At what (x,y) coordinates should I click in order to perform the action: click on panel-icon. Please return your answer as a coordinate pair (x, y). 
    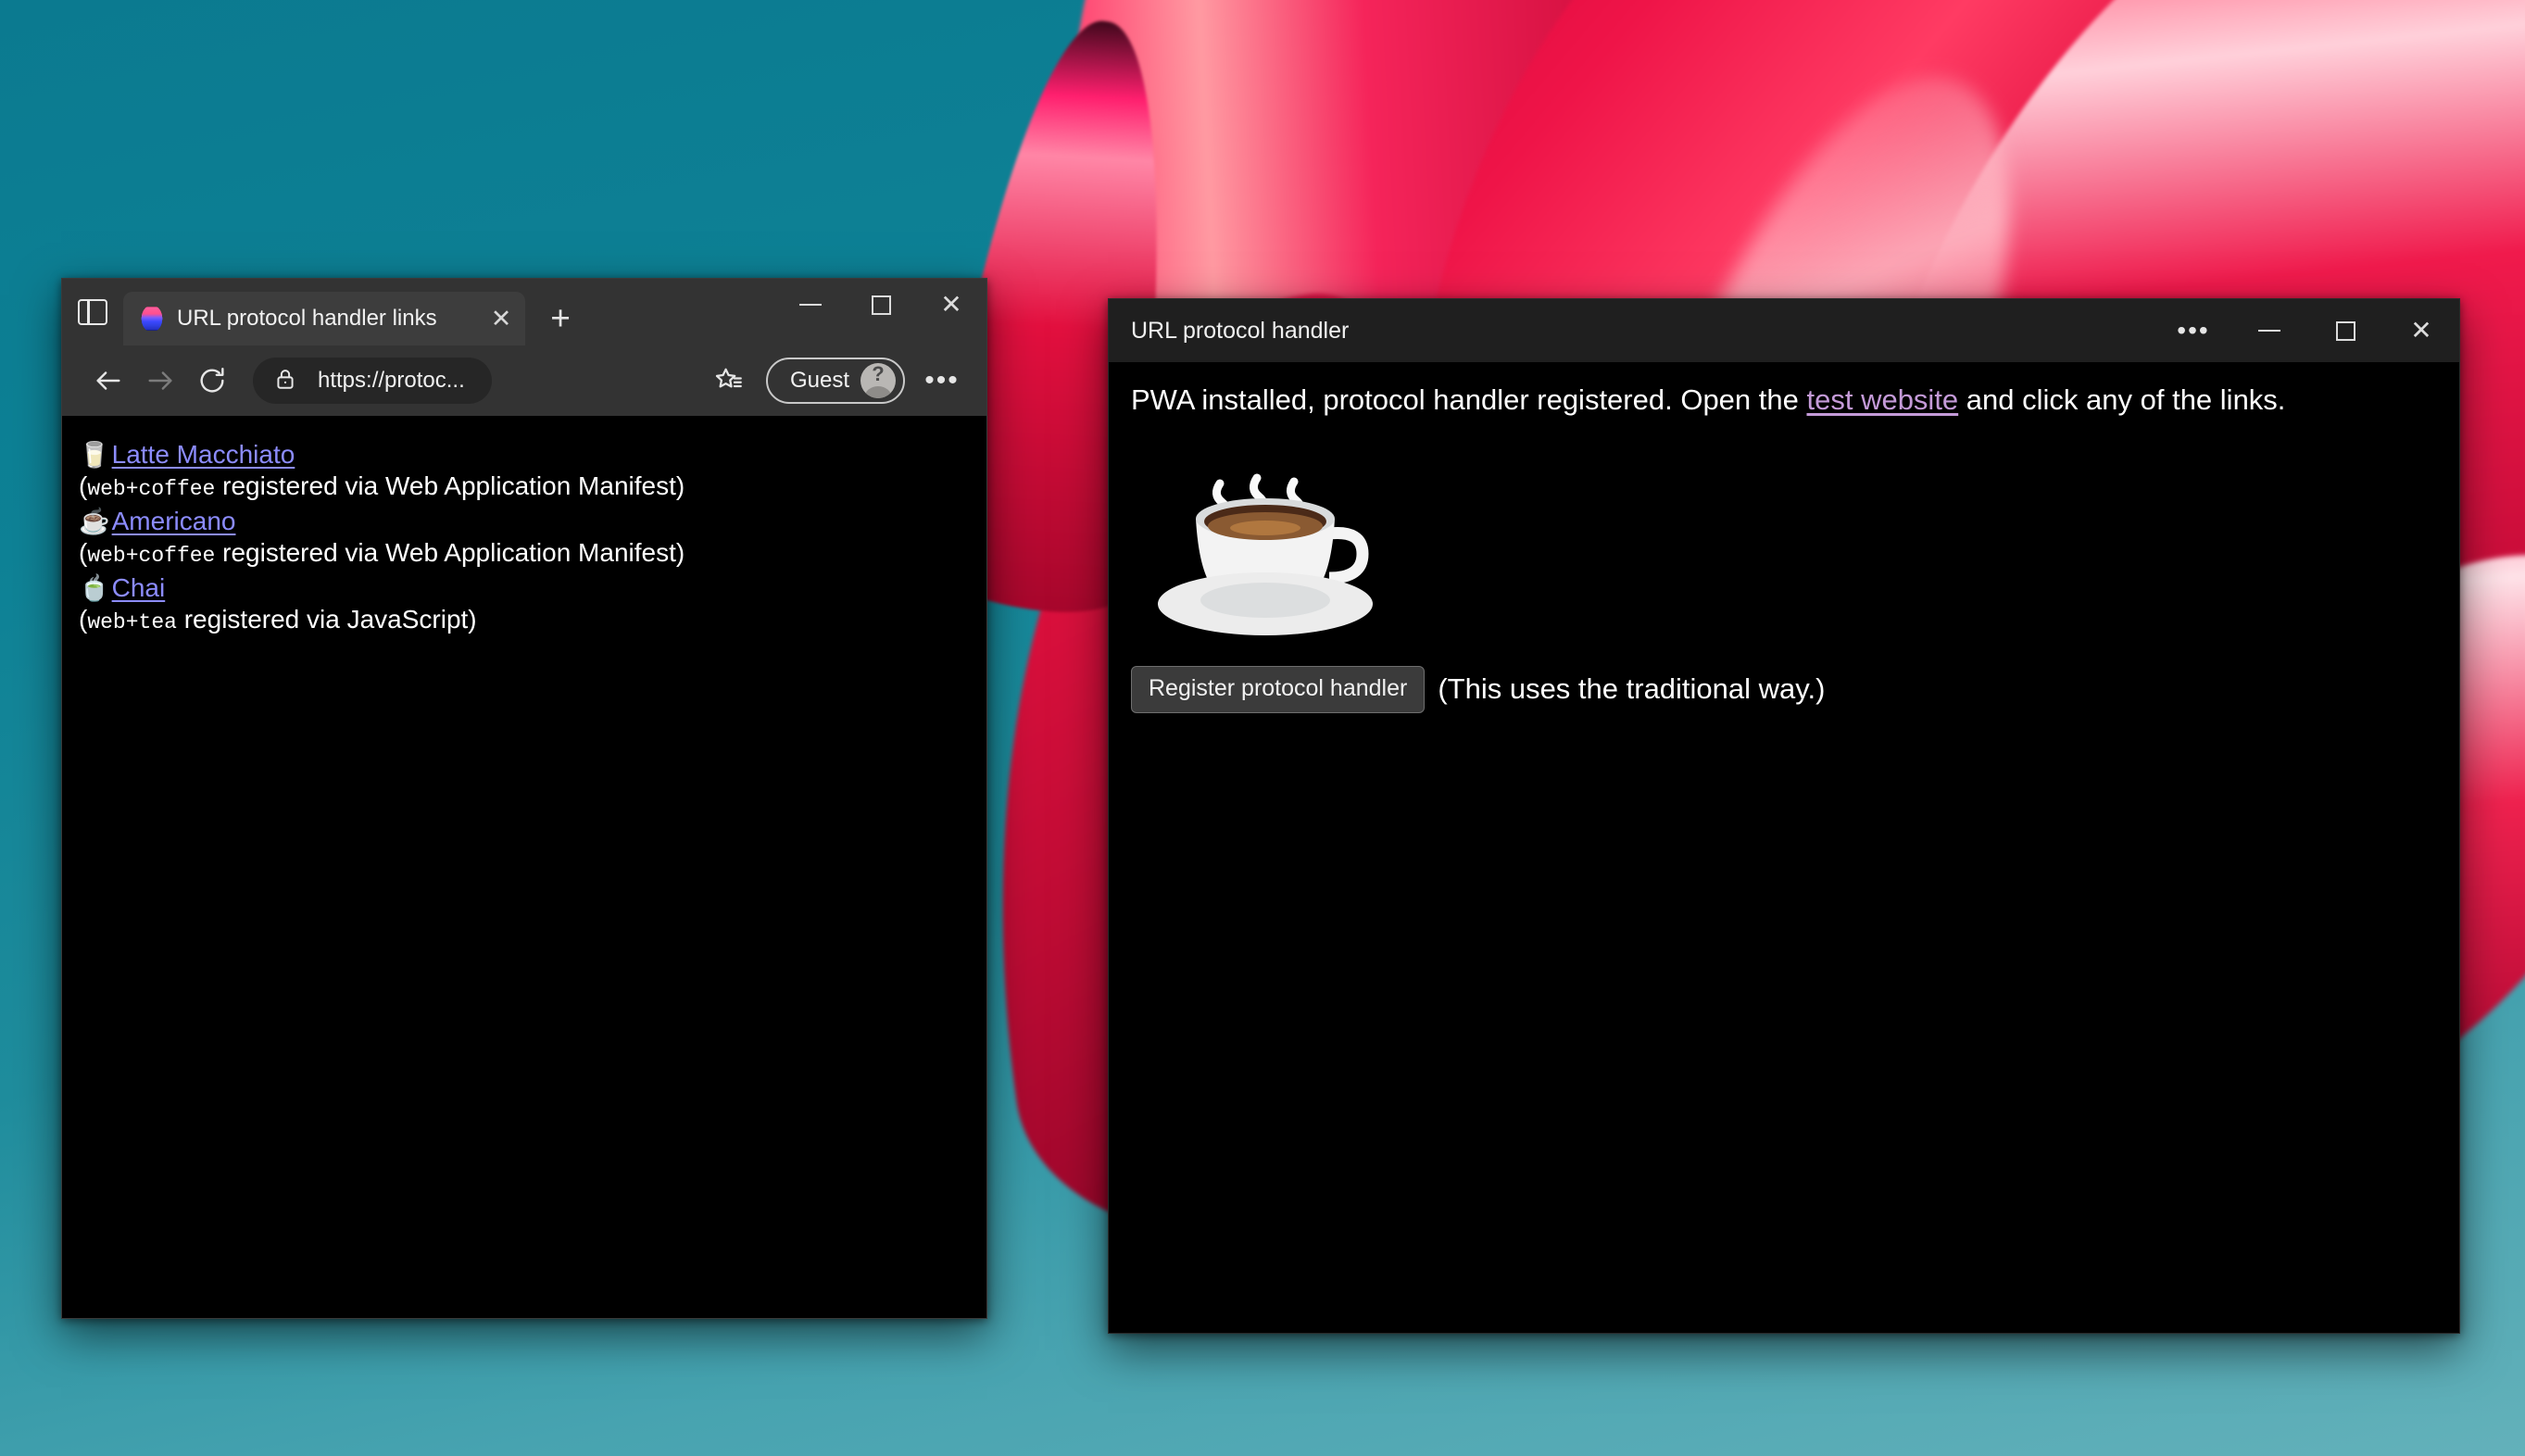
    Looking at the image, I should click on (93, 312).